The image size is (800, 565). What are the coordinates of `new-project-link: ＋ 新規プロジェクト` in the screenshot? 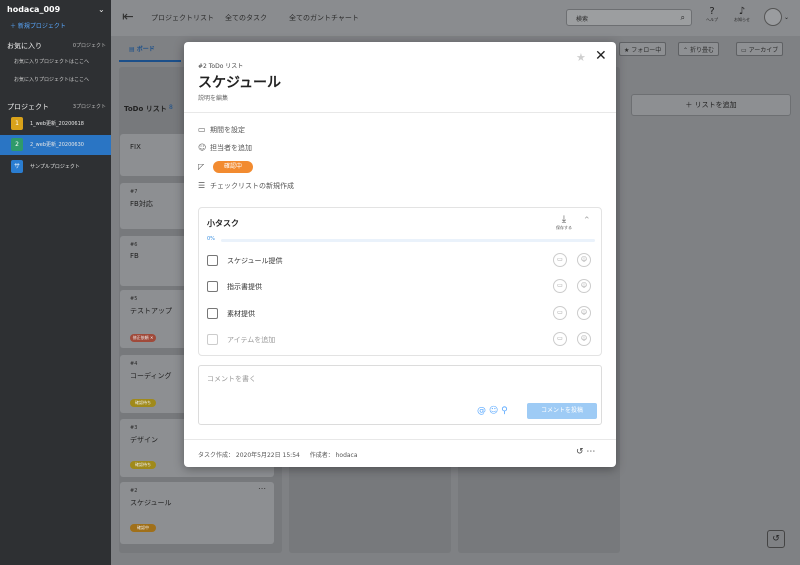 It's located at (38, 25).